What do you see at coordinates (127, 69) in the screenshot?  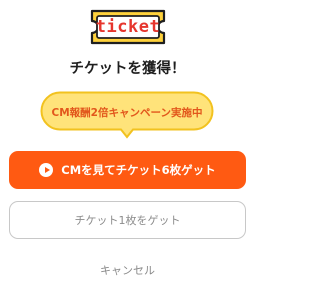 I see `page-title: チケットを獲得！` at bounding box center [127, 69].